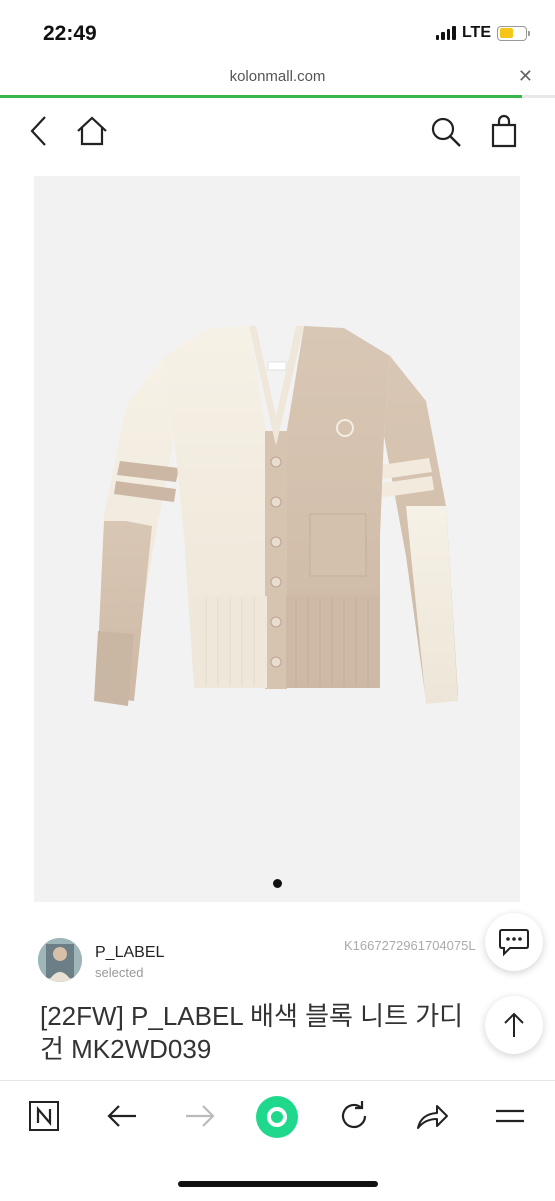 The image size is (555, 1201). Describe the element at coordinates (504, 131) in the screenshot. I see `shopping-bag-icon` at that location.